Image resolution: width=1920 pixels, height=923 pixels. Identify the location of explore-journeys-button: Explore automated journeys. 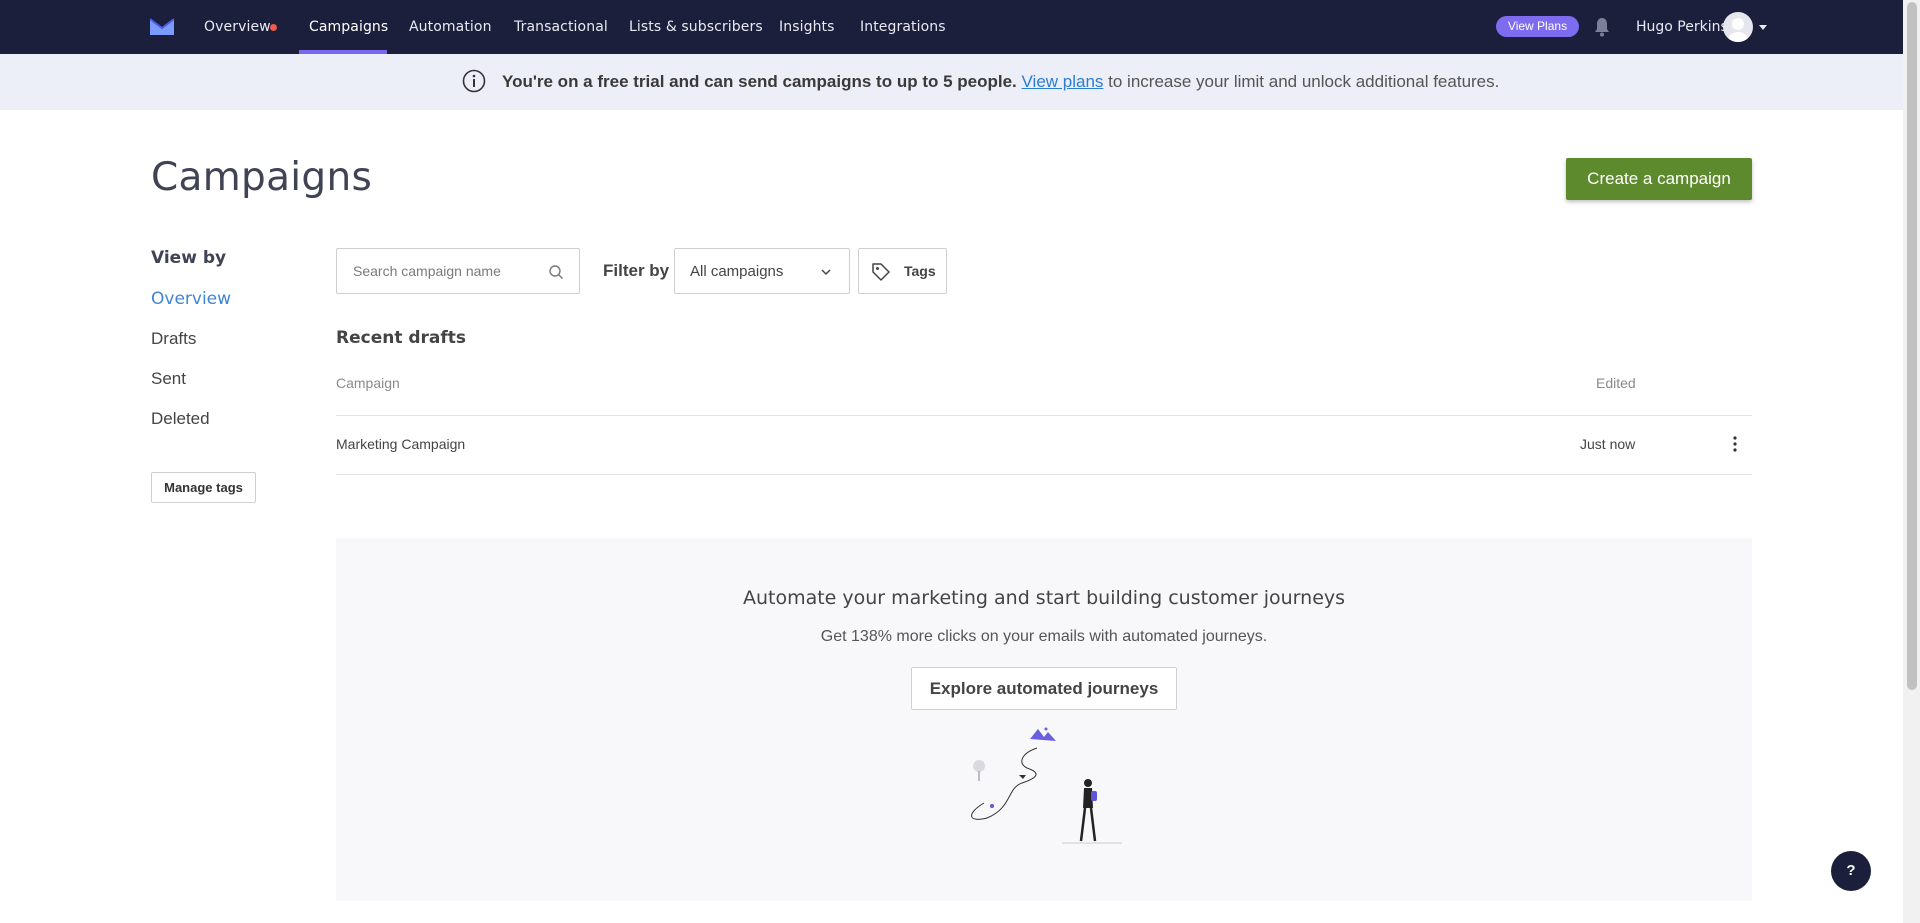
(1044, 688).